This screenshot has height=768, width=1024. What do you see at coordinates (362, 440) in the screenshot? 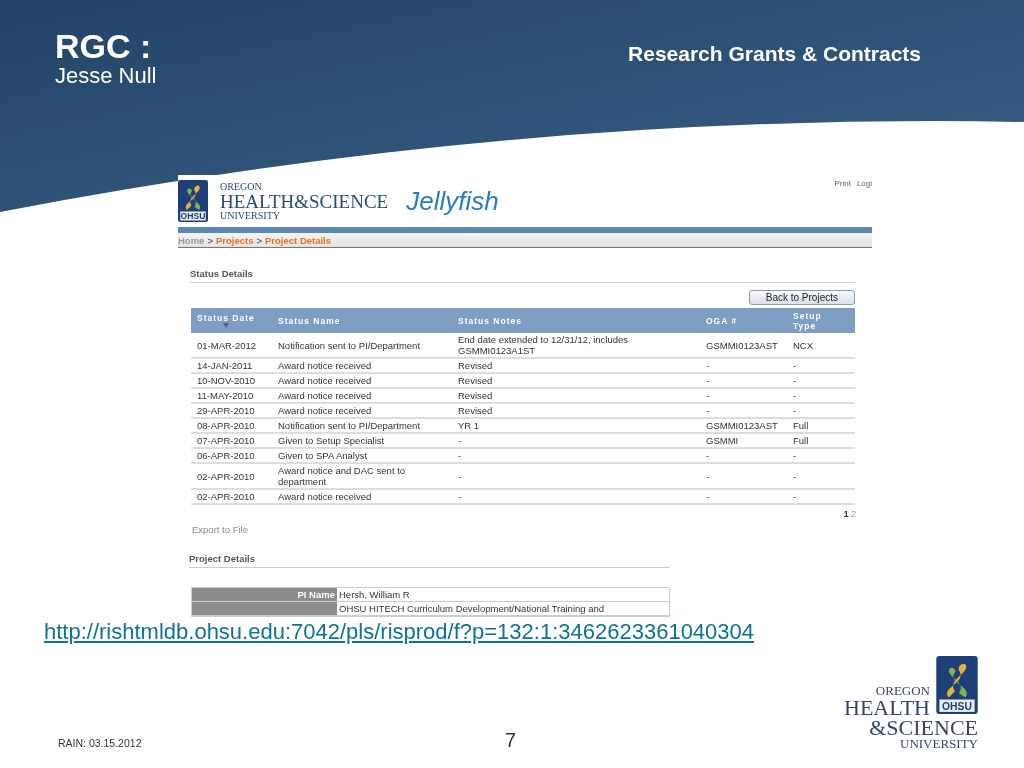
I see `table-cell: Given to Setup Specialist` at bounding box center [362, 440].